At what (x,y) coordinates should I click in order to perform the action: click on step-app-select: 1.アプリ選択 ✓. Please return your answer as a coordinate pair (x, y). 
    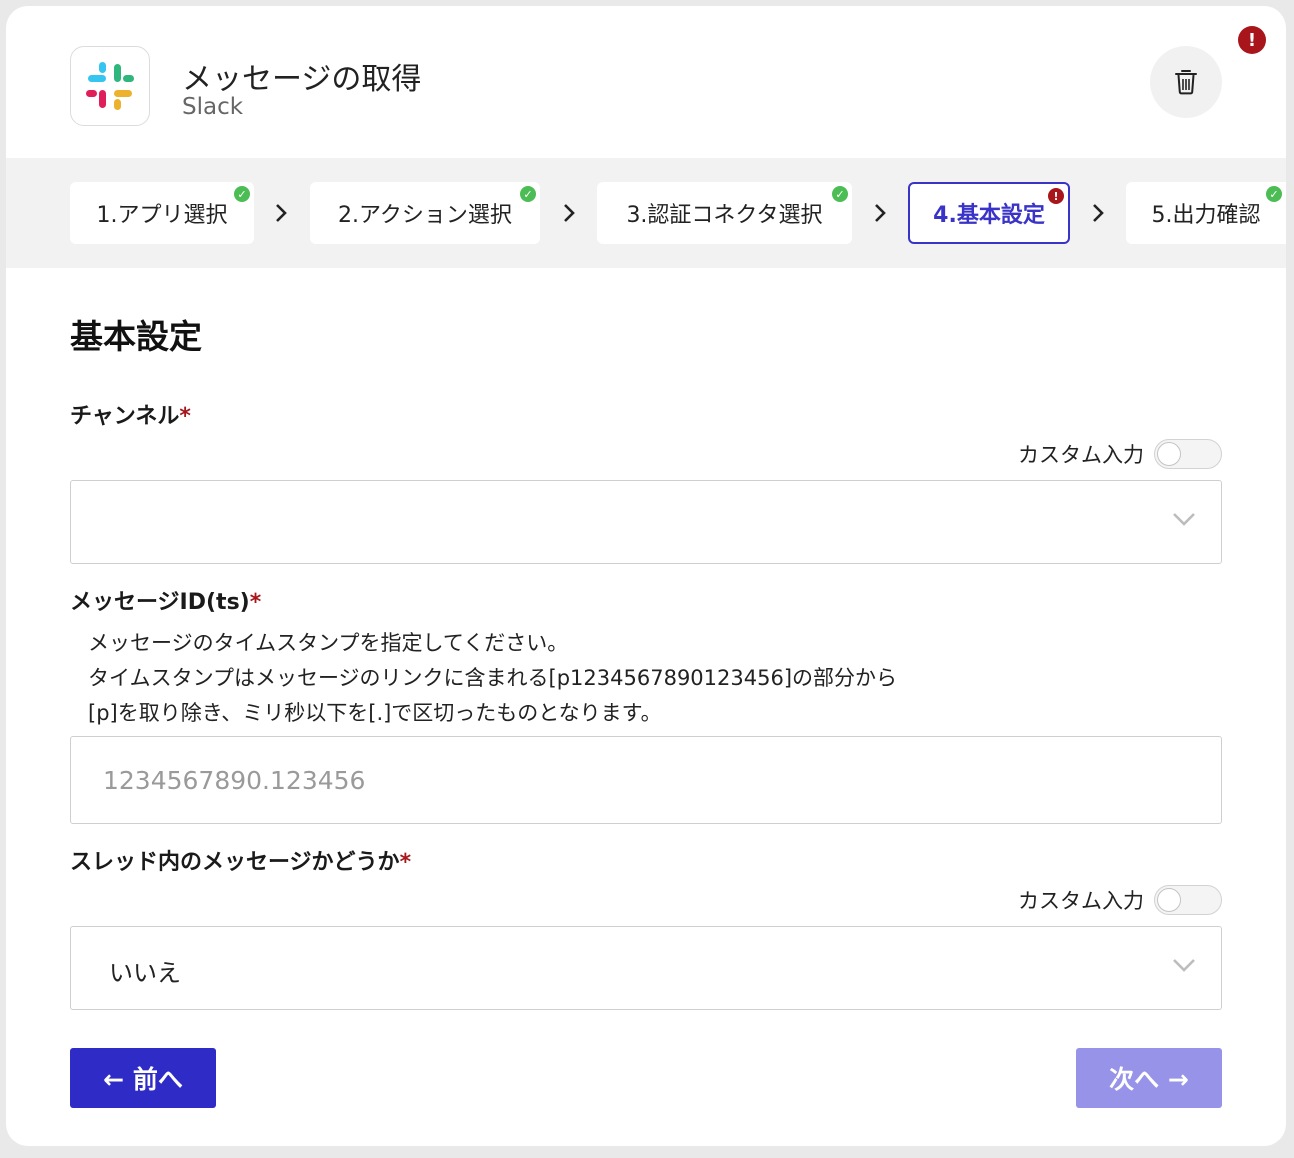
    Looking at the image, I should click on (162, 213).